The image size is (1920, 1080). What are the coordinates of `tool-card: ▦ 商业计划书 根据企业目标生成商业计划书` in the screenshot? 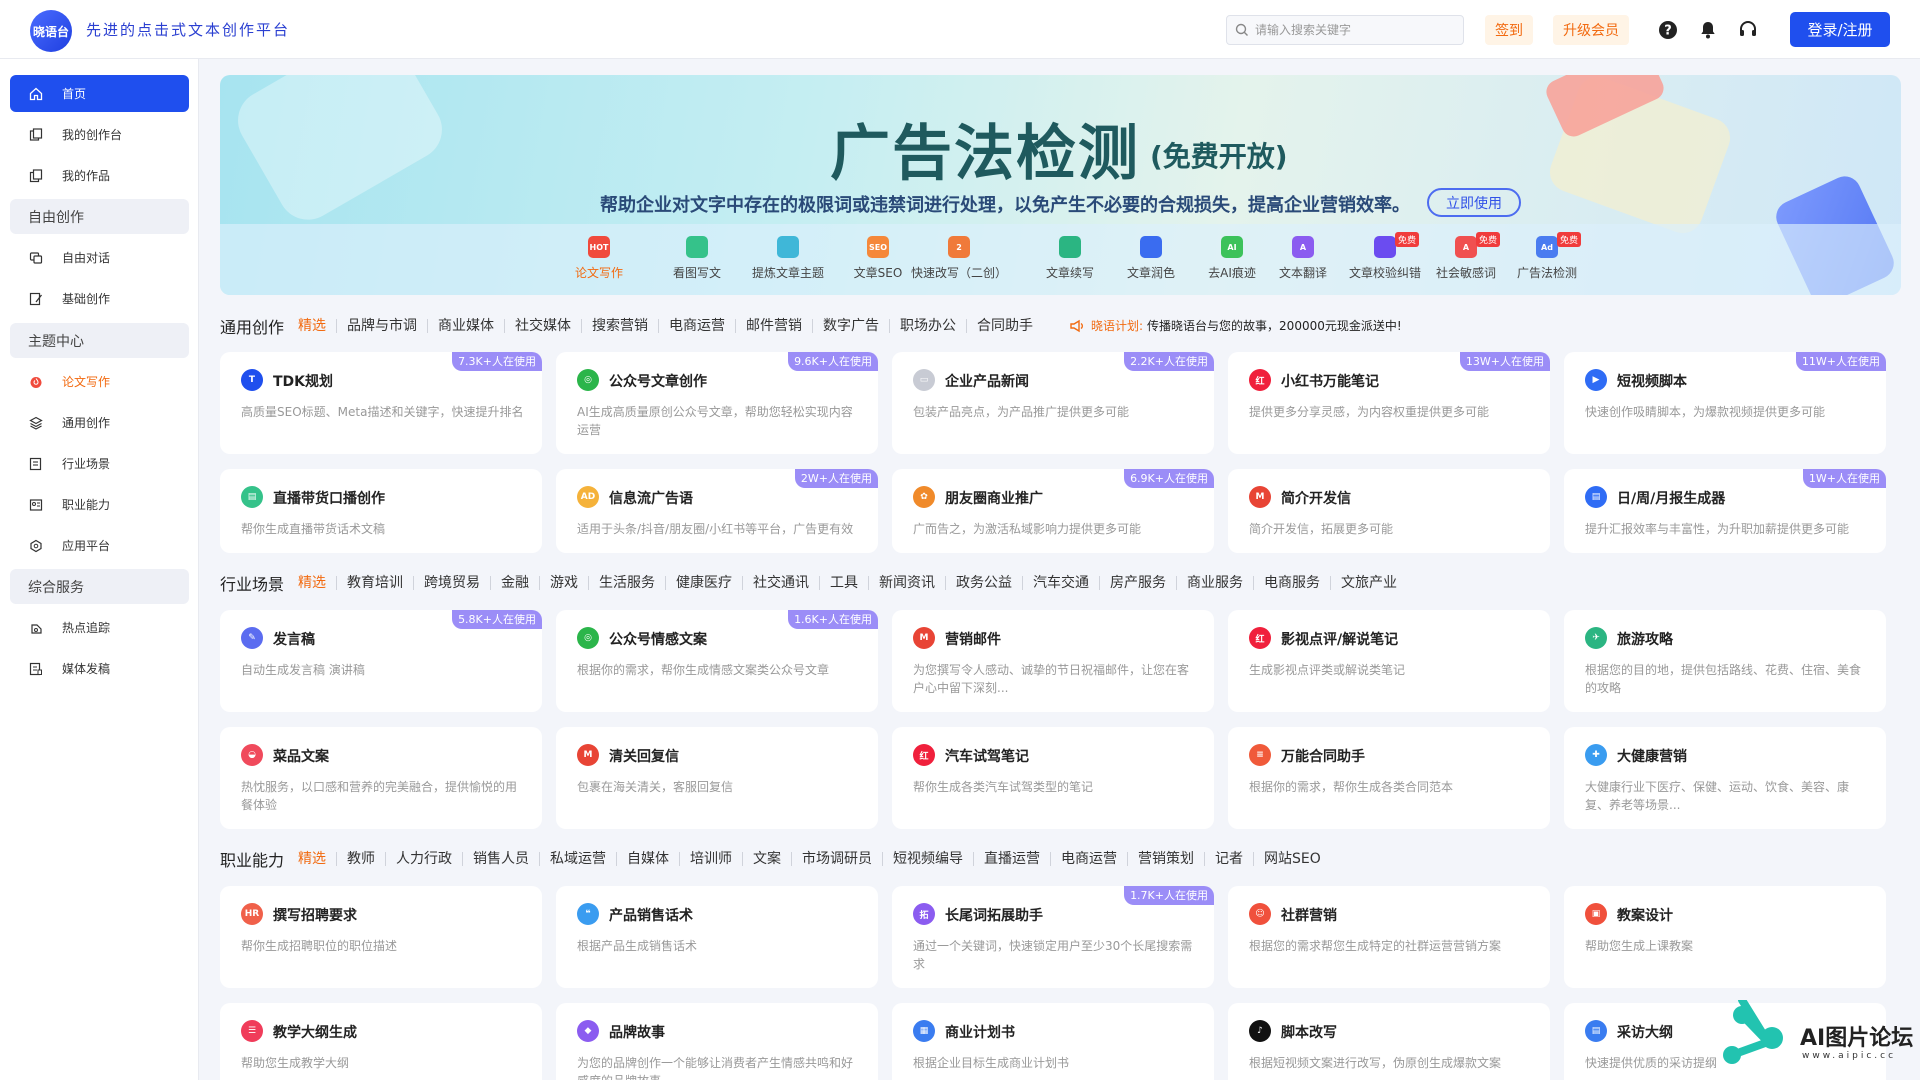 It's located at (1053, 1041).